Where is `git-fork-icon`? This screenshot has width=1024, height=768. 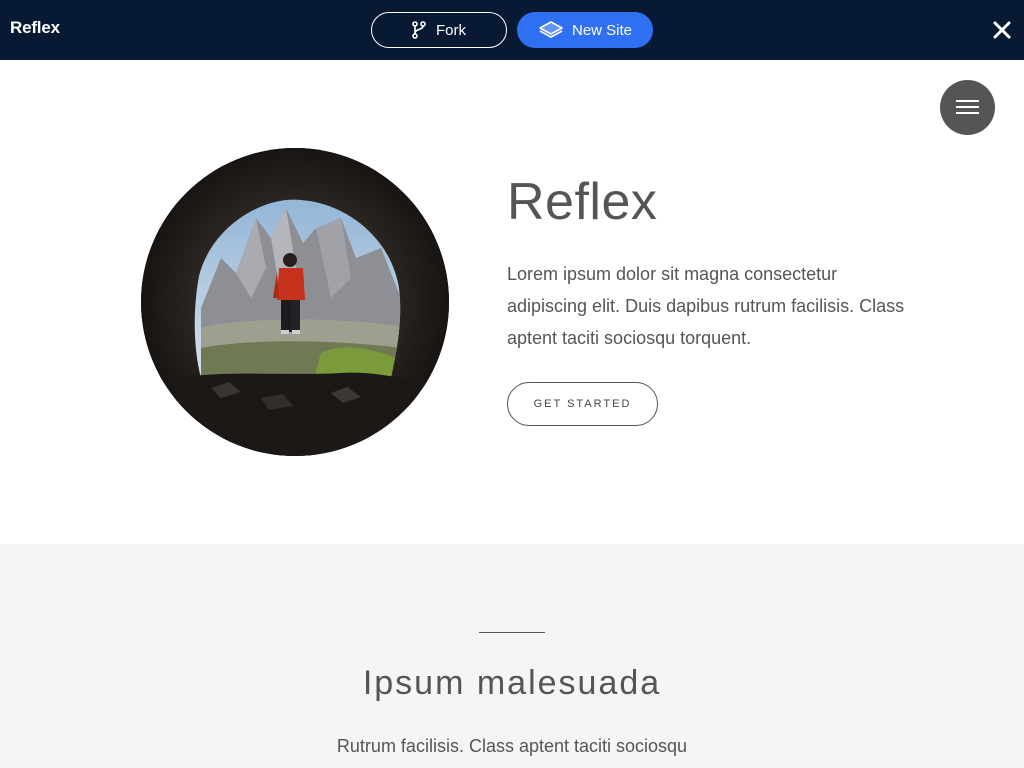
git-fork-icon is located at coordinates (424, 30).